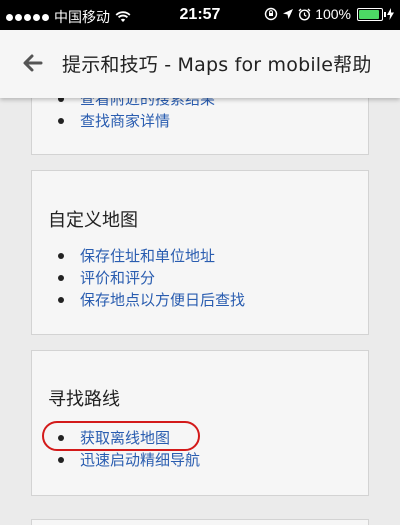  I want to click on section-heading: 自定义地图, so click(93, 220).